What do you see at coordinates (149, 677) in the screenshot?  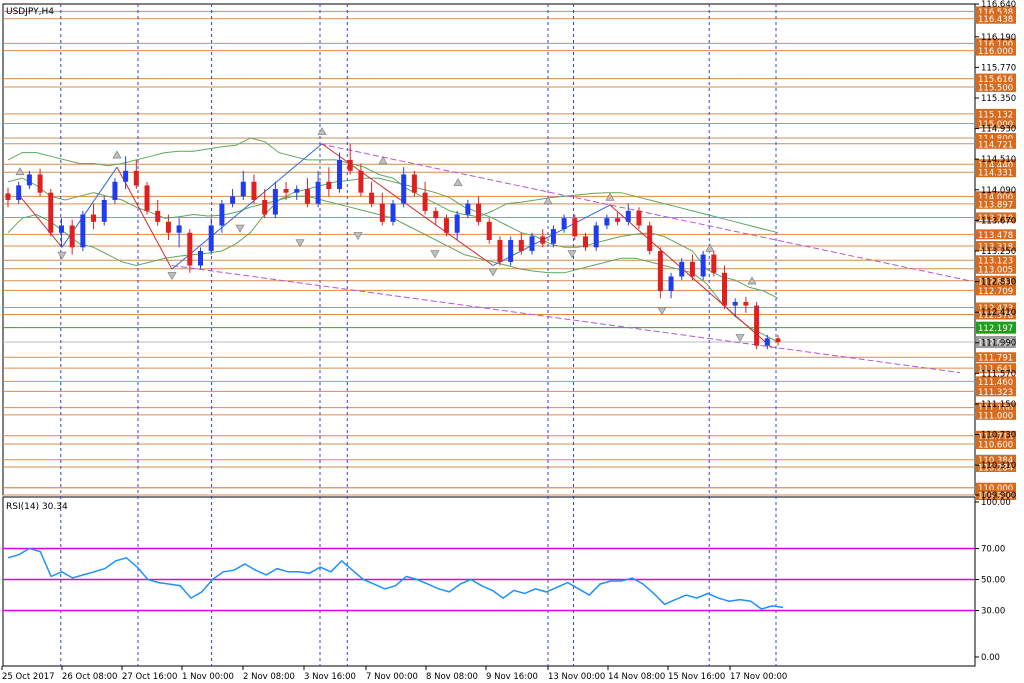 I see `time-tick-label: 27 Oct 16:00` at bounding box center [149, 677].